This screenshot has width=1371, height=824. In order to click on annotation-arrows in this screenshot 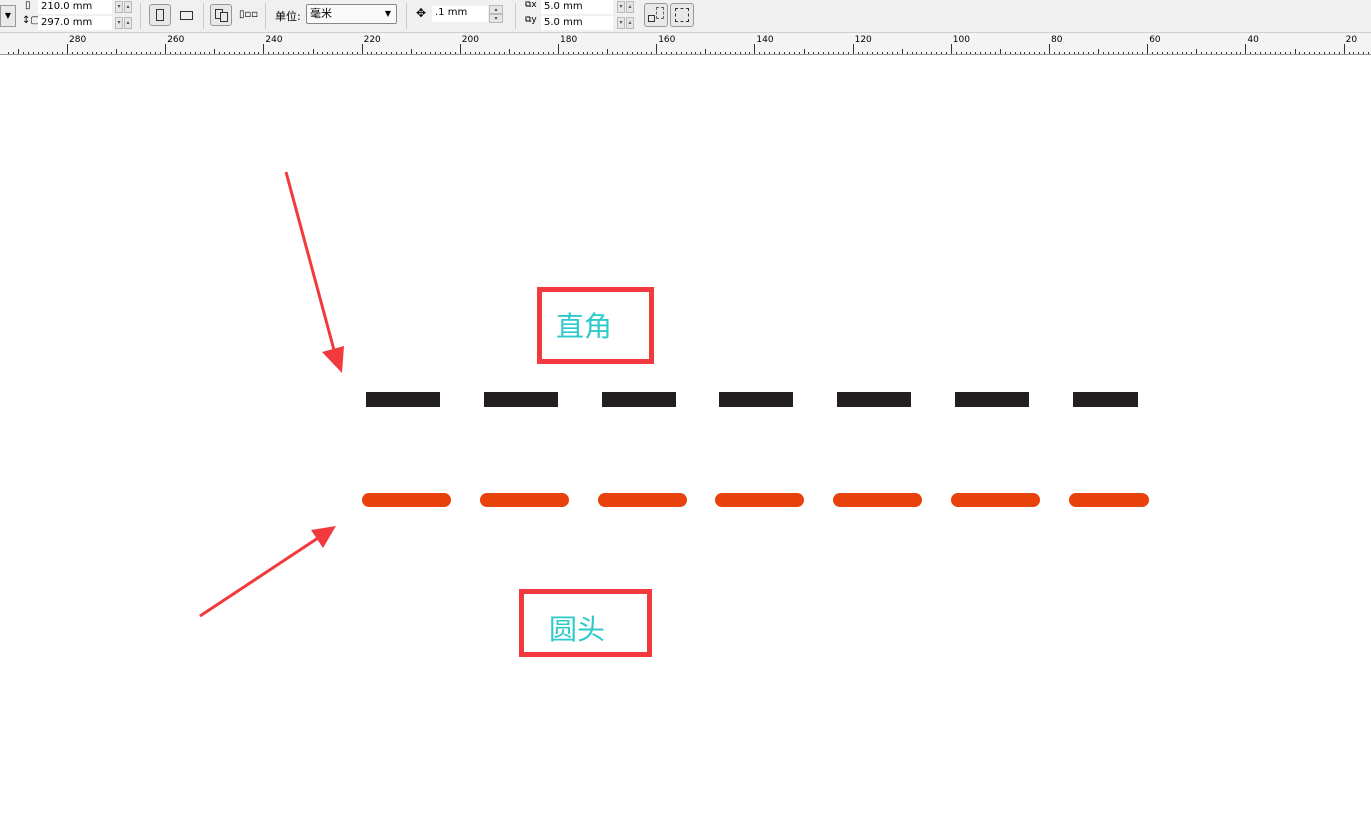, I will do `click(271, 394)`.